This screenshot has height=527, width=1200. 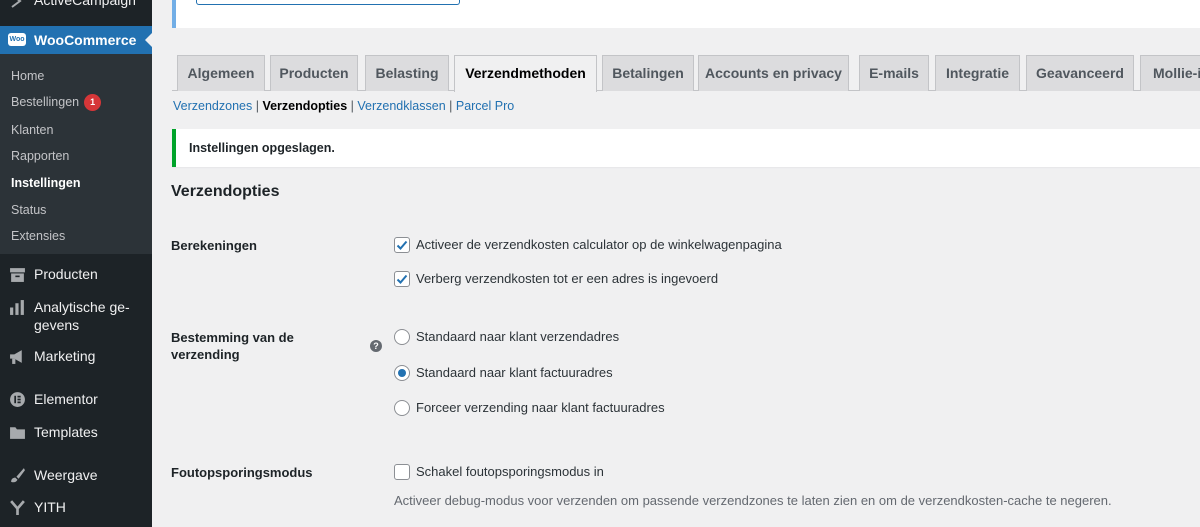 I want to click on archive-icon, so click(x=17, y=275).